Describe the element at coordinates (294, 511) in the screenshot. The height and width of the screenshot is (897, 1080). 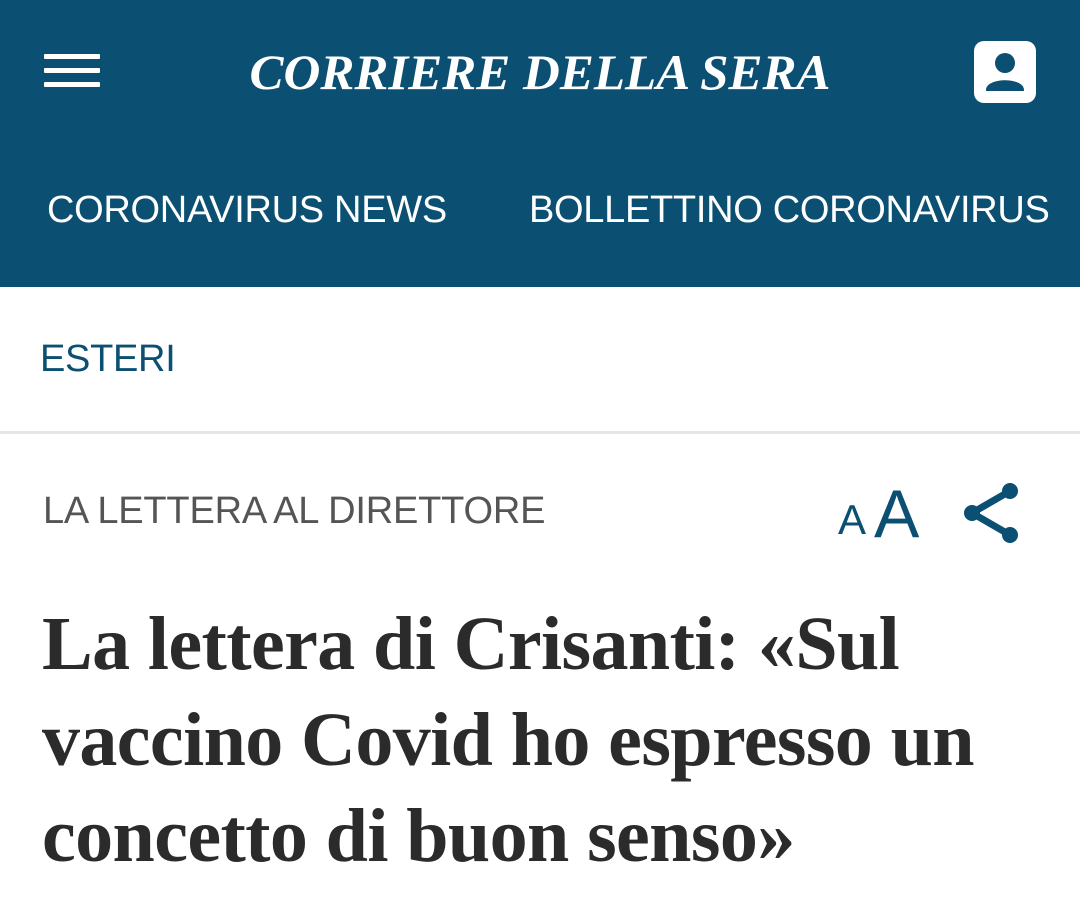
I see `article-kicker: LA LETTERA AL DIRETTORE` at that location.